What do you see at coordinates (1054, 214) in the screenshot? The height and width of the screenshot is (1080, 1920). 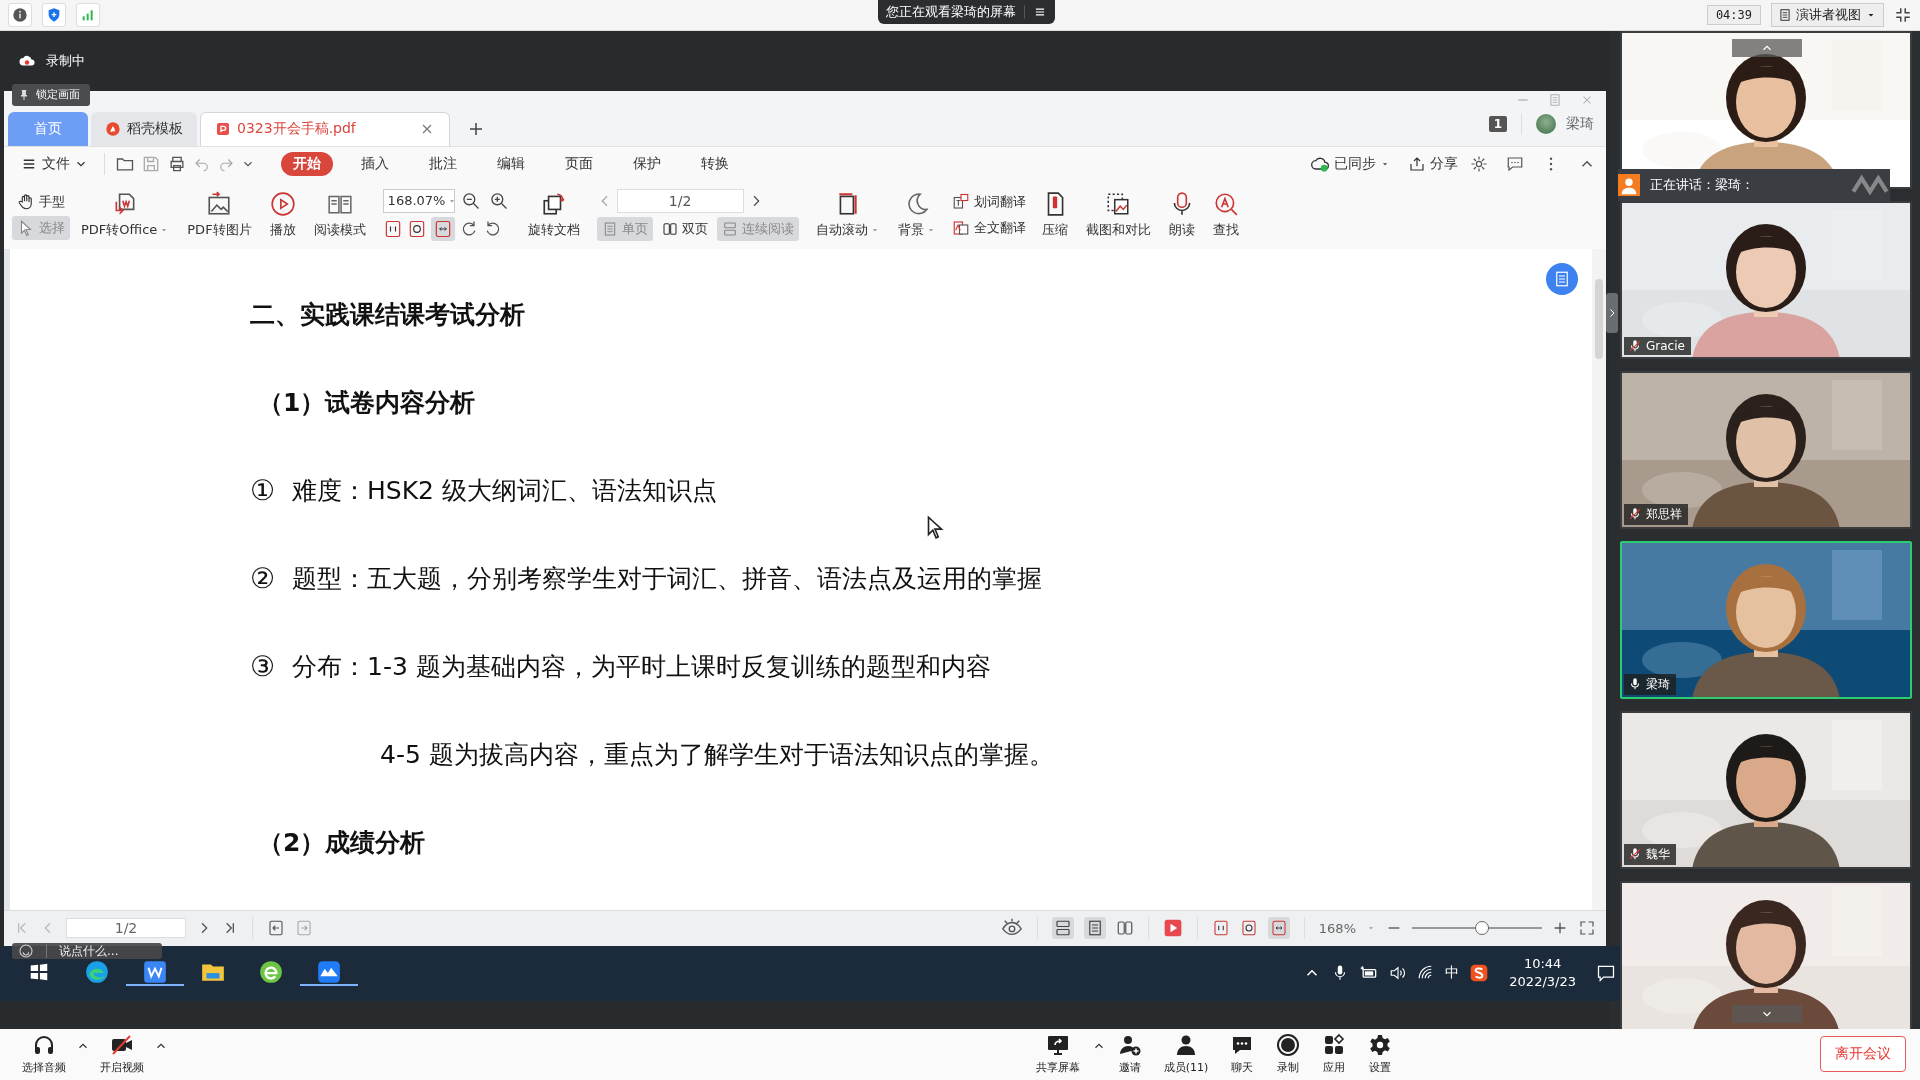 I see `tool-button: 压缩` at bounding box center [1054, 214].